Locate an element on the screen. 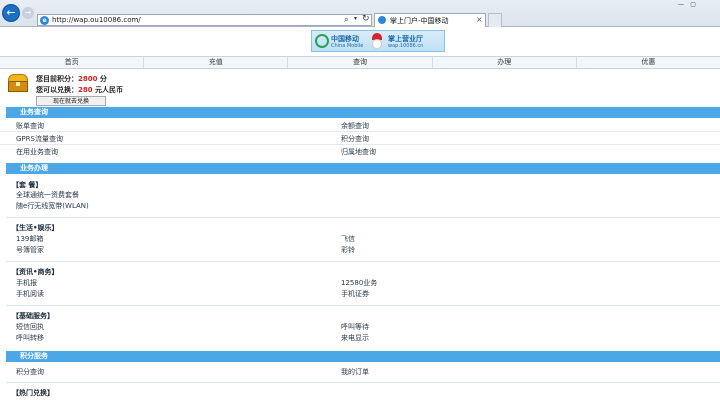 The height and width of the screenshot is (400, 720). link-139-mail: 139邮箱 is located at coordinates (29, 239).